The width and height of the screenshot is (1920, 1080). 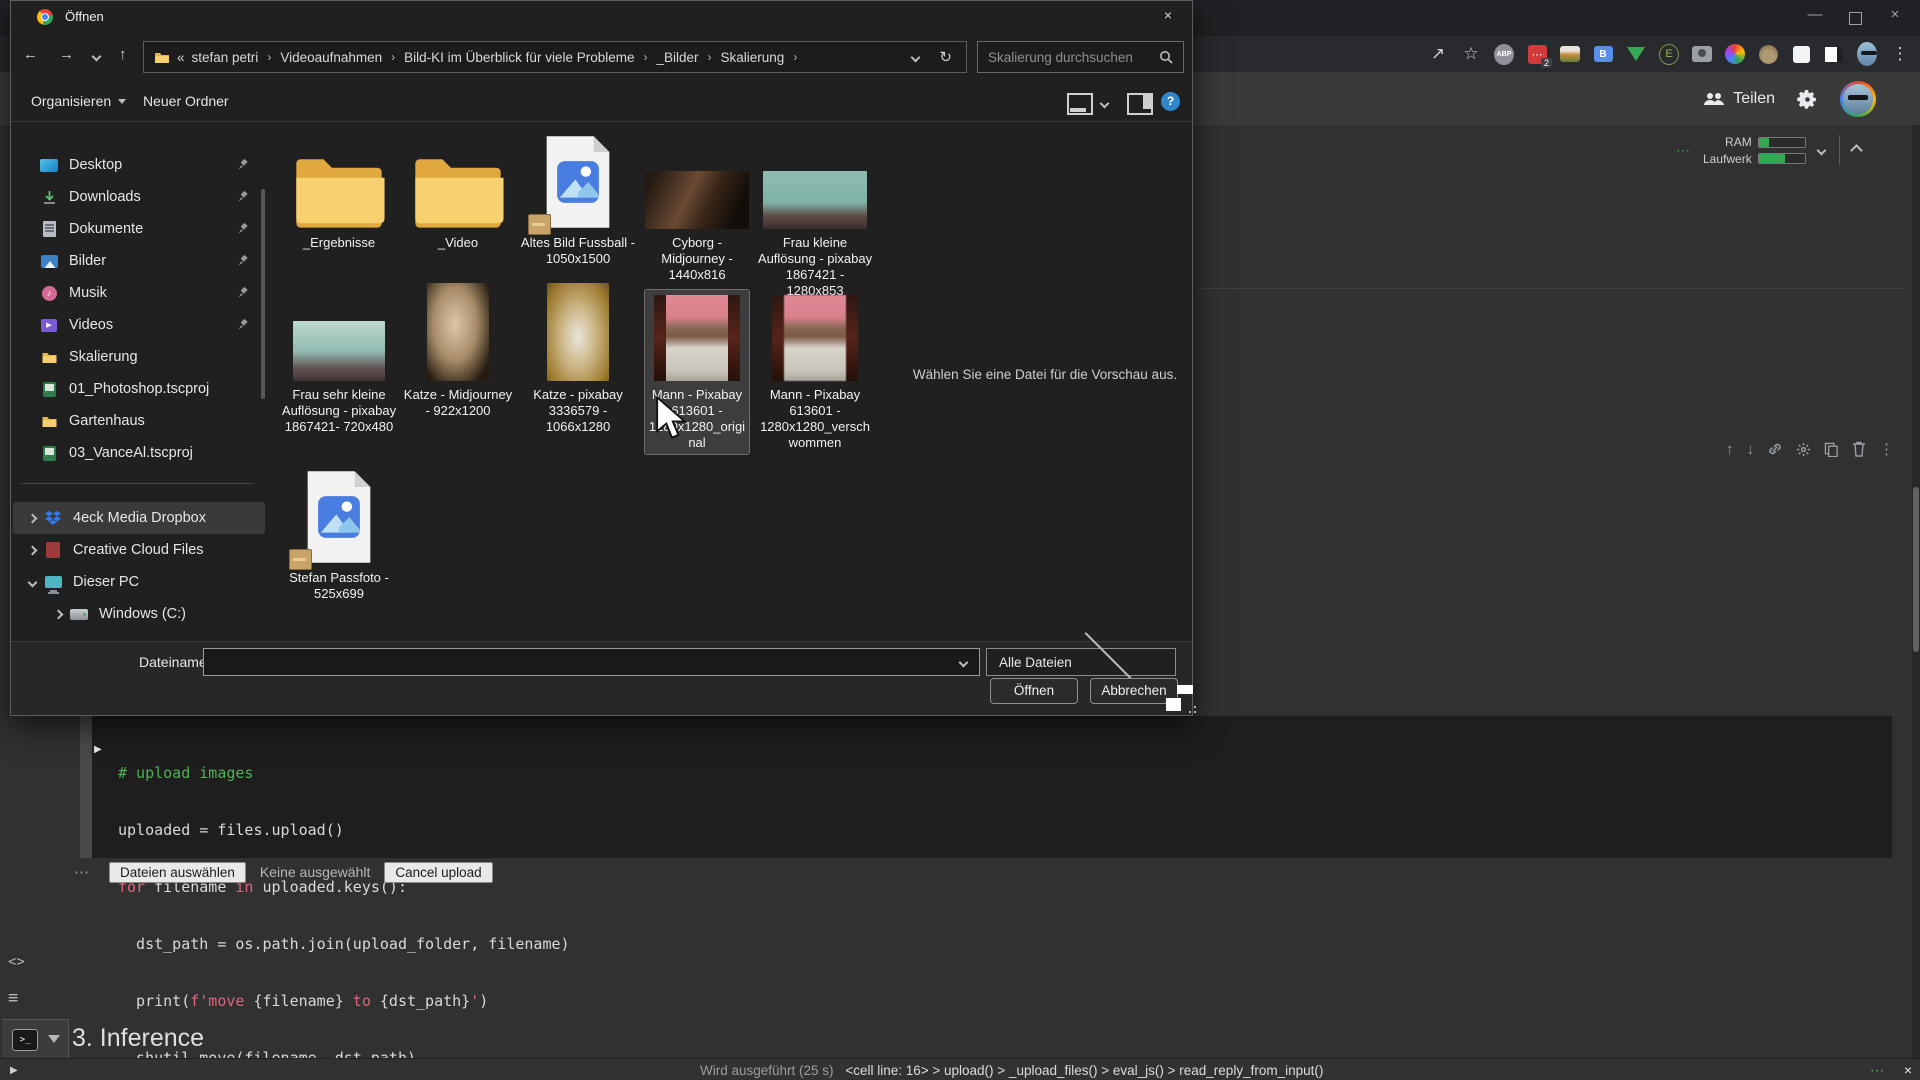 What do you see at coordinates (578, 359) in the screenshot?
I see `file-tile: Katze - pixabay 3336579 - 1066x1280` at bounding box center [578, 359].